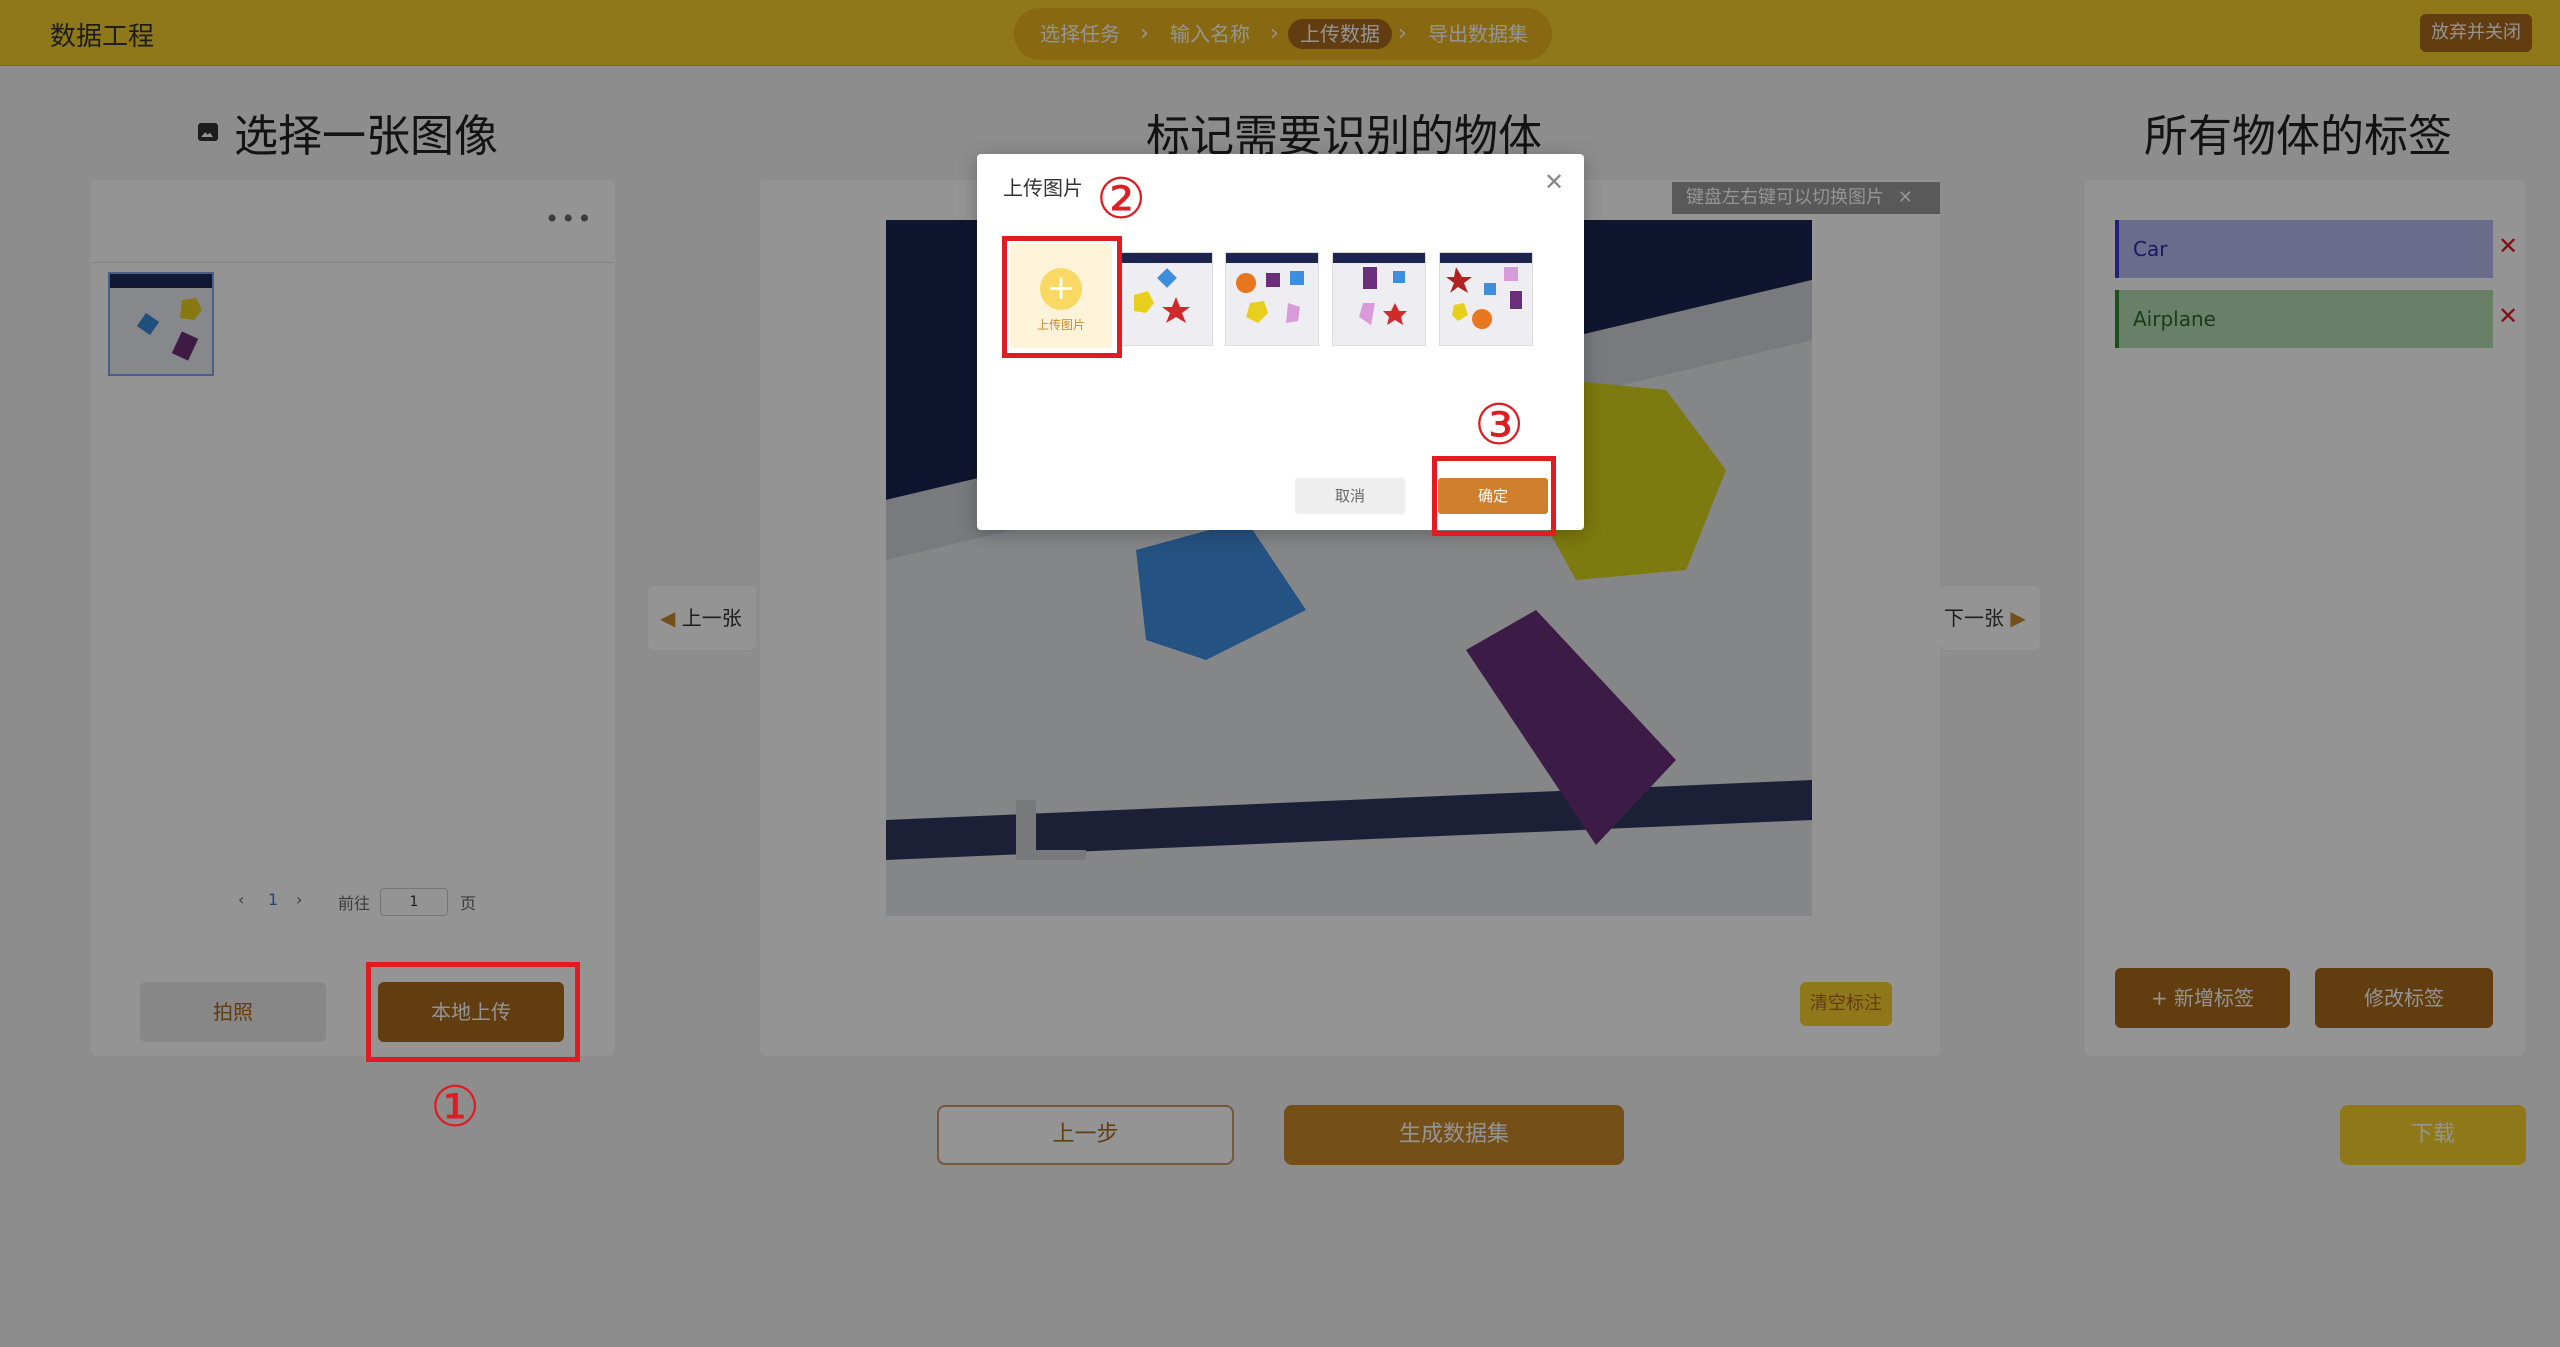 This screenshot has height=1347, width=2560. What do you see at coordinates (1062, 297) in the screenshot?
I see `highlight-box-upload-tile` at bounding box center [1062, 297].